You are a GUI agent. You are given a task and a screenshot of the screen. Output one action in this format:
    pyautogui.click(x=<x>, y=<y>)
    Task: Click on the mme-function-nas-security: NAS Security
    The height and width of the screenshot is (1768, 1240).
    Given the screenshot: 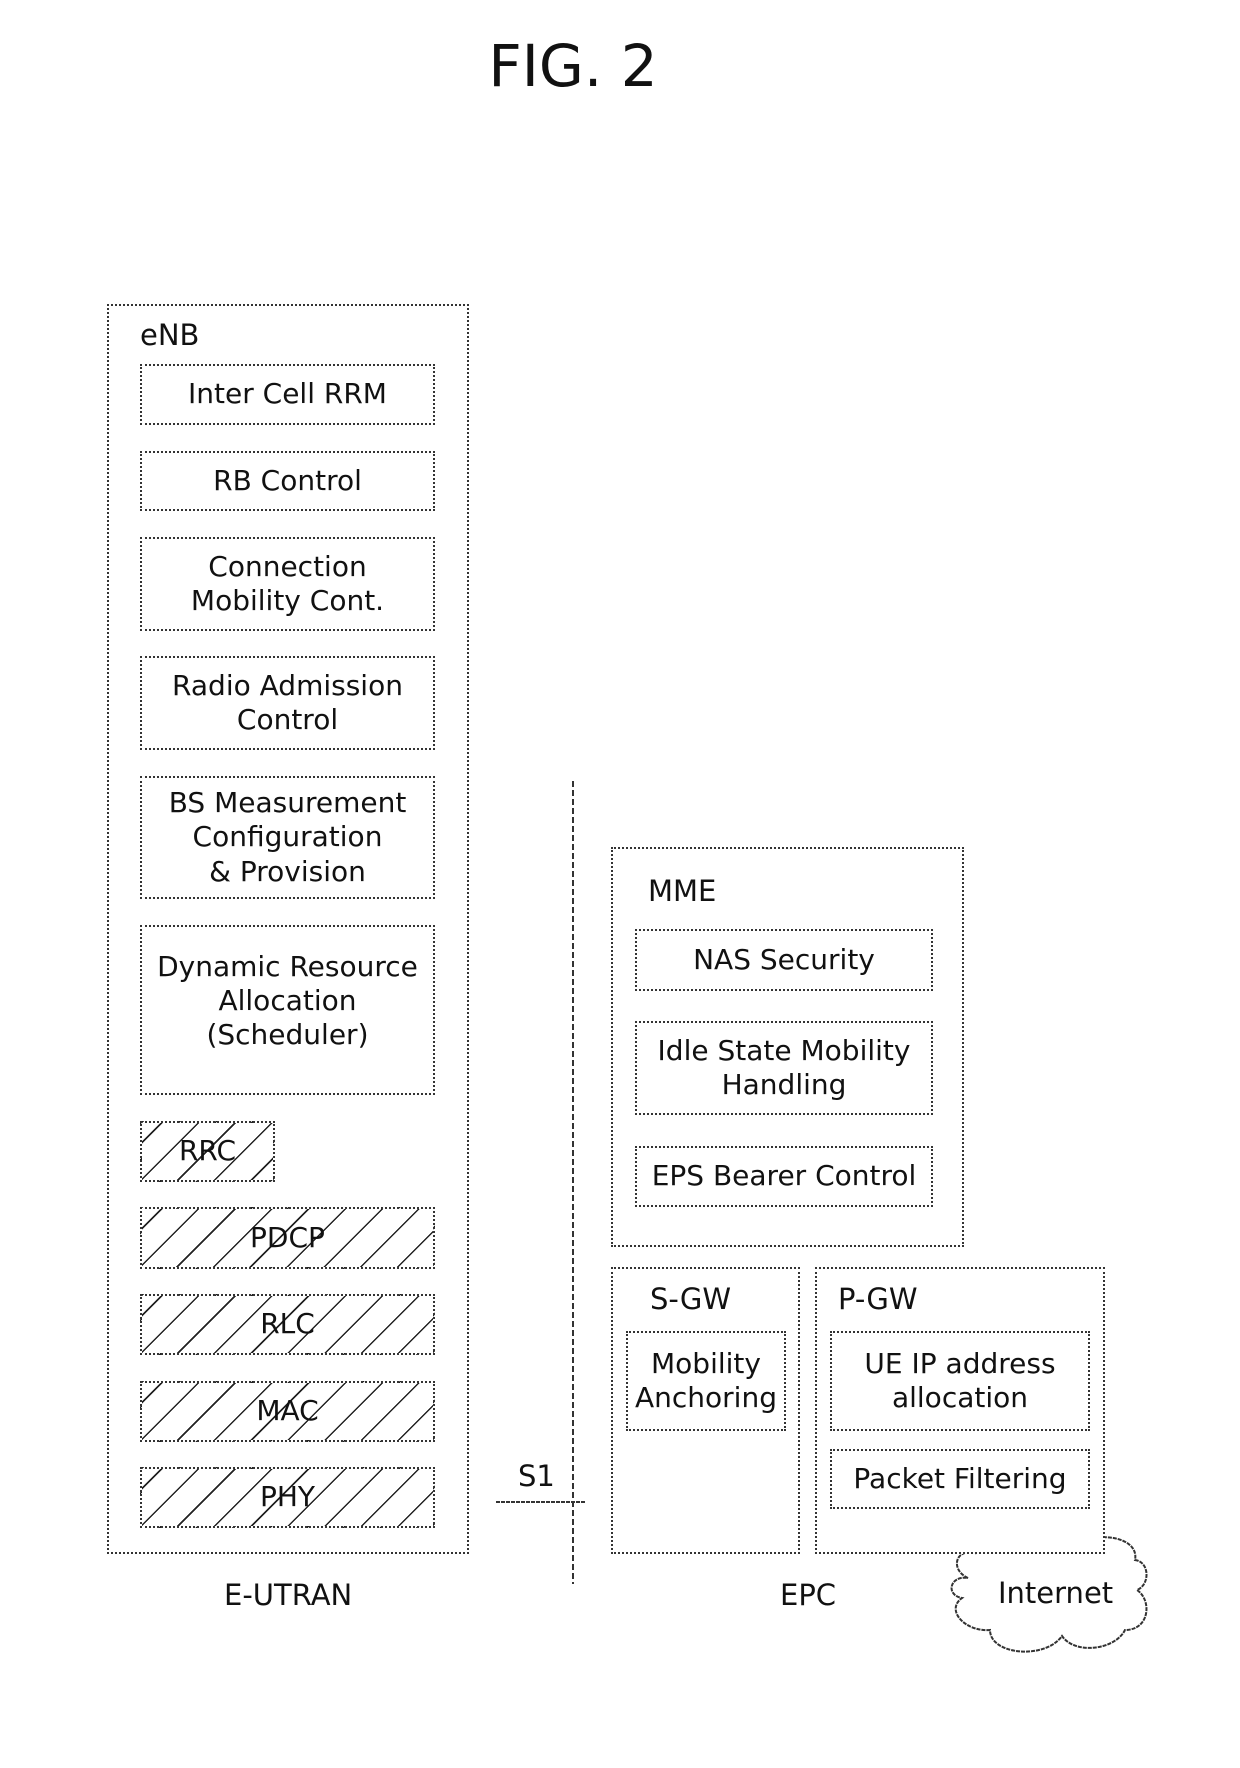 What is the action you would take?
    pyautogui.click(x=784, y=960)
    